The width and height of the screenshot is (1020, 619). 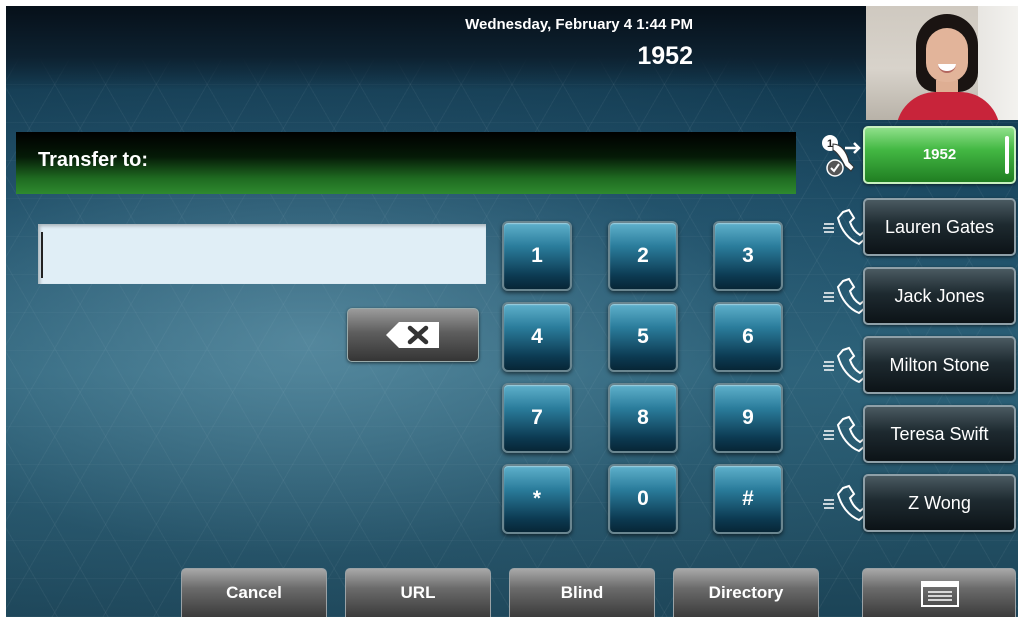 I want to click on line-row-teresa-swift: Teresa Swift, so click(x=919, y=435).